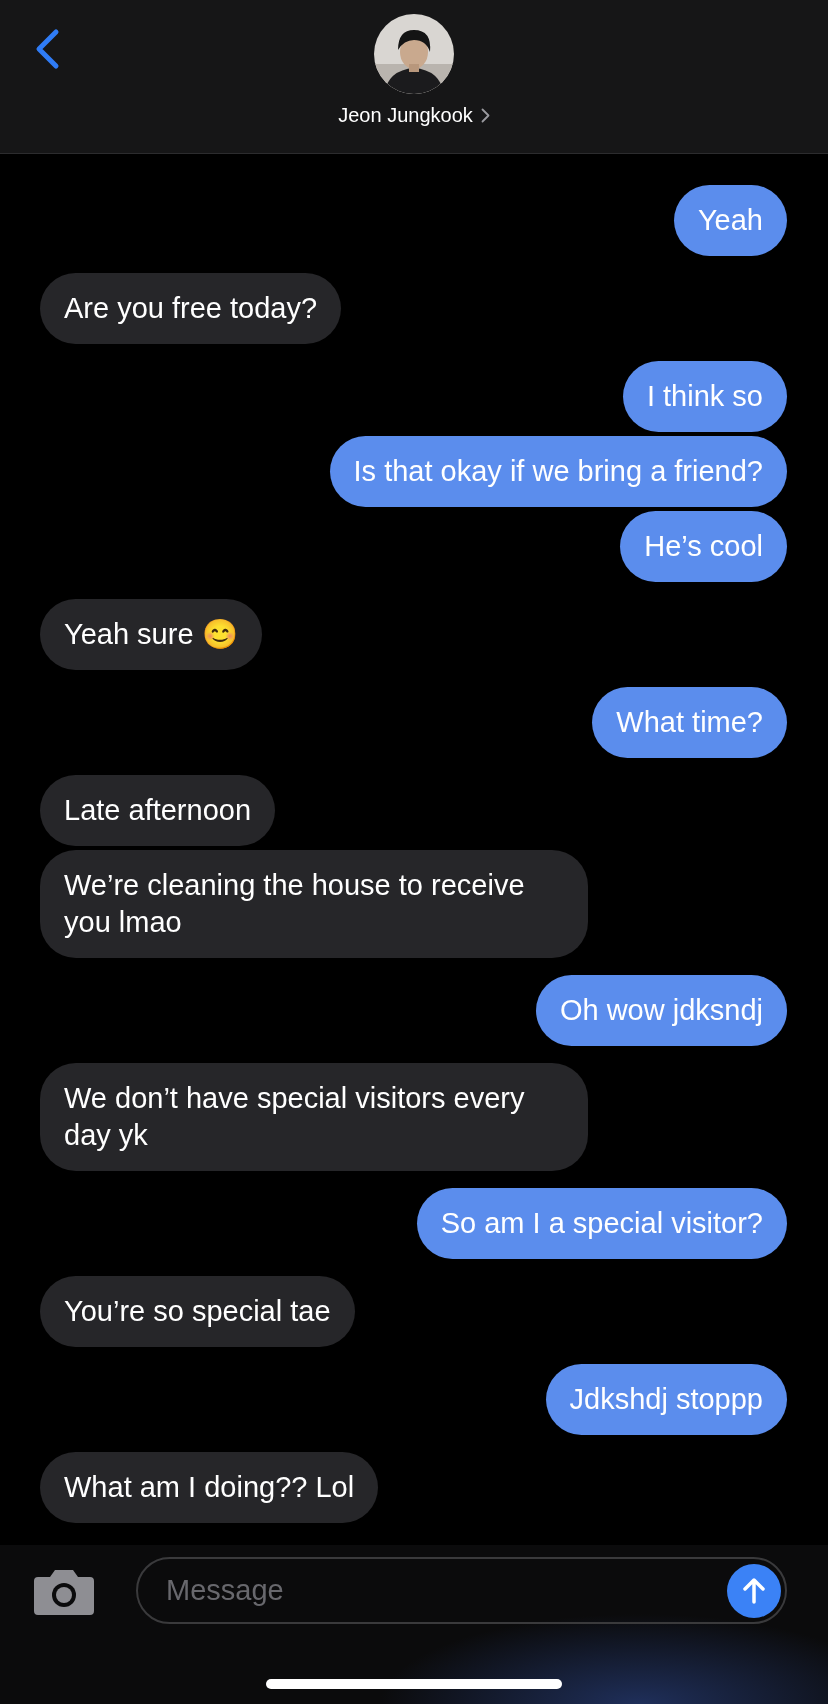 The width and height of the screenshot is (828, 1704). I want to click on message-bubble: We don’t have special visitors every day yk, so click(314, 1117).